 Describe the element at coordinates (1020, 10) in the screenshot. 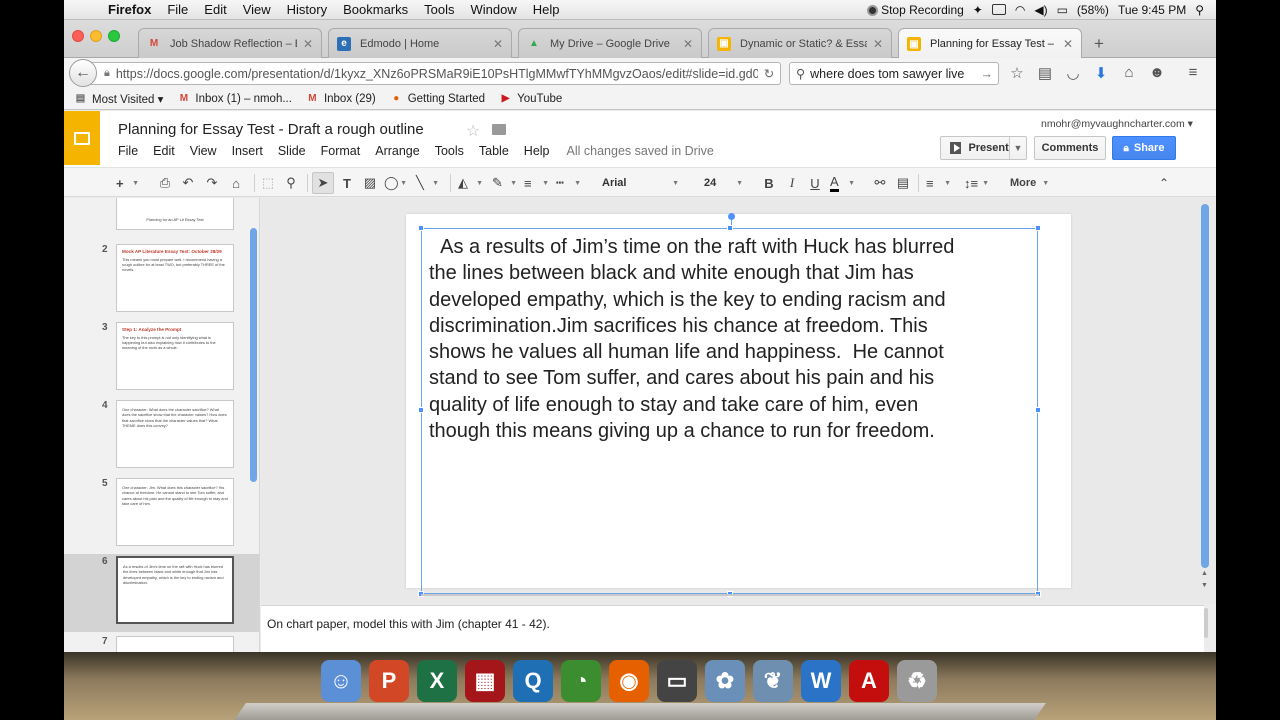

I see `wifi-icon: ◠` at that location.